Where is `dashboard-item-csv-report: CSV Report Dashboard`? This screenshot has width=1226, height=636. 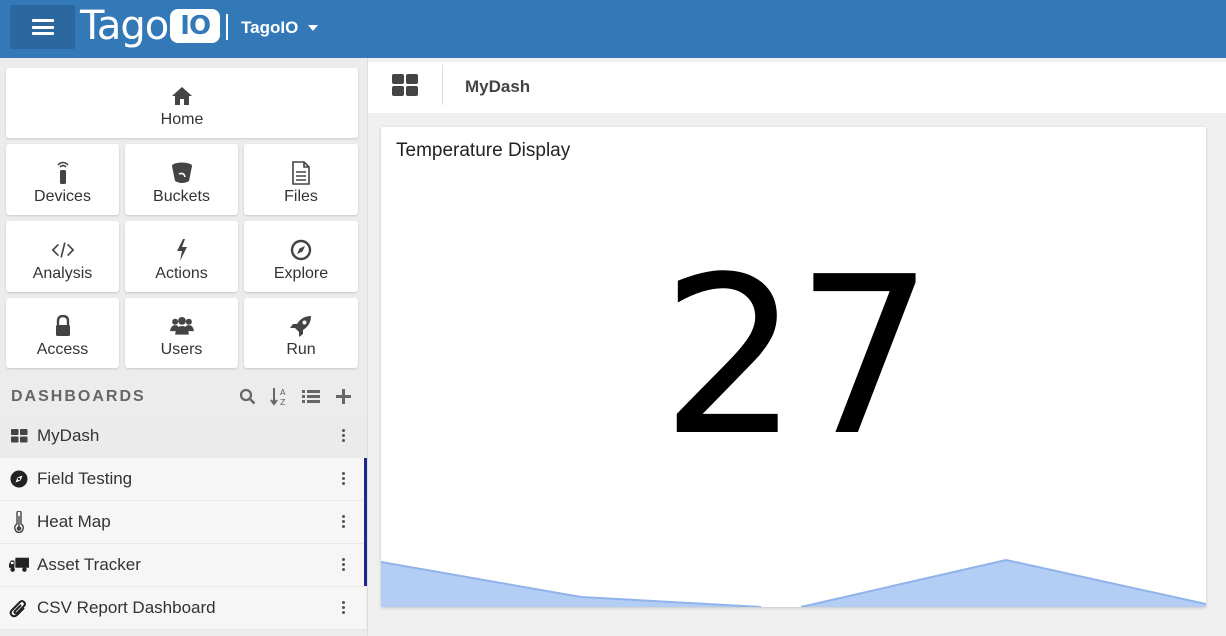 dashboard-item-csv-report: CSV Report Dashboard is located at coordinates (183, 608).